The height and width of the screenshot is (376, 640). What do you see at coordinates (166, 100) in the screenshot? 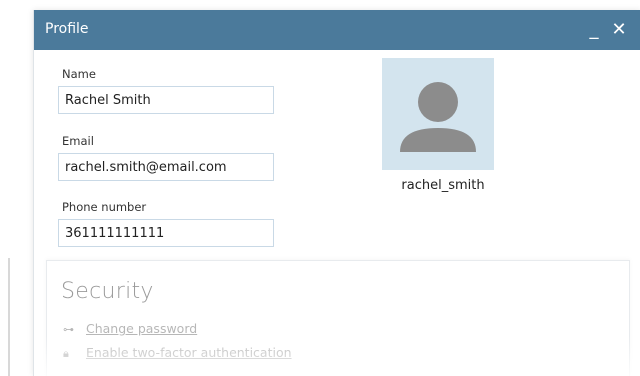
I see `name-field` at bounding box center [166, 100].